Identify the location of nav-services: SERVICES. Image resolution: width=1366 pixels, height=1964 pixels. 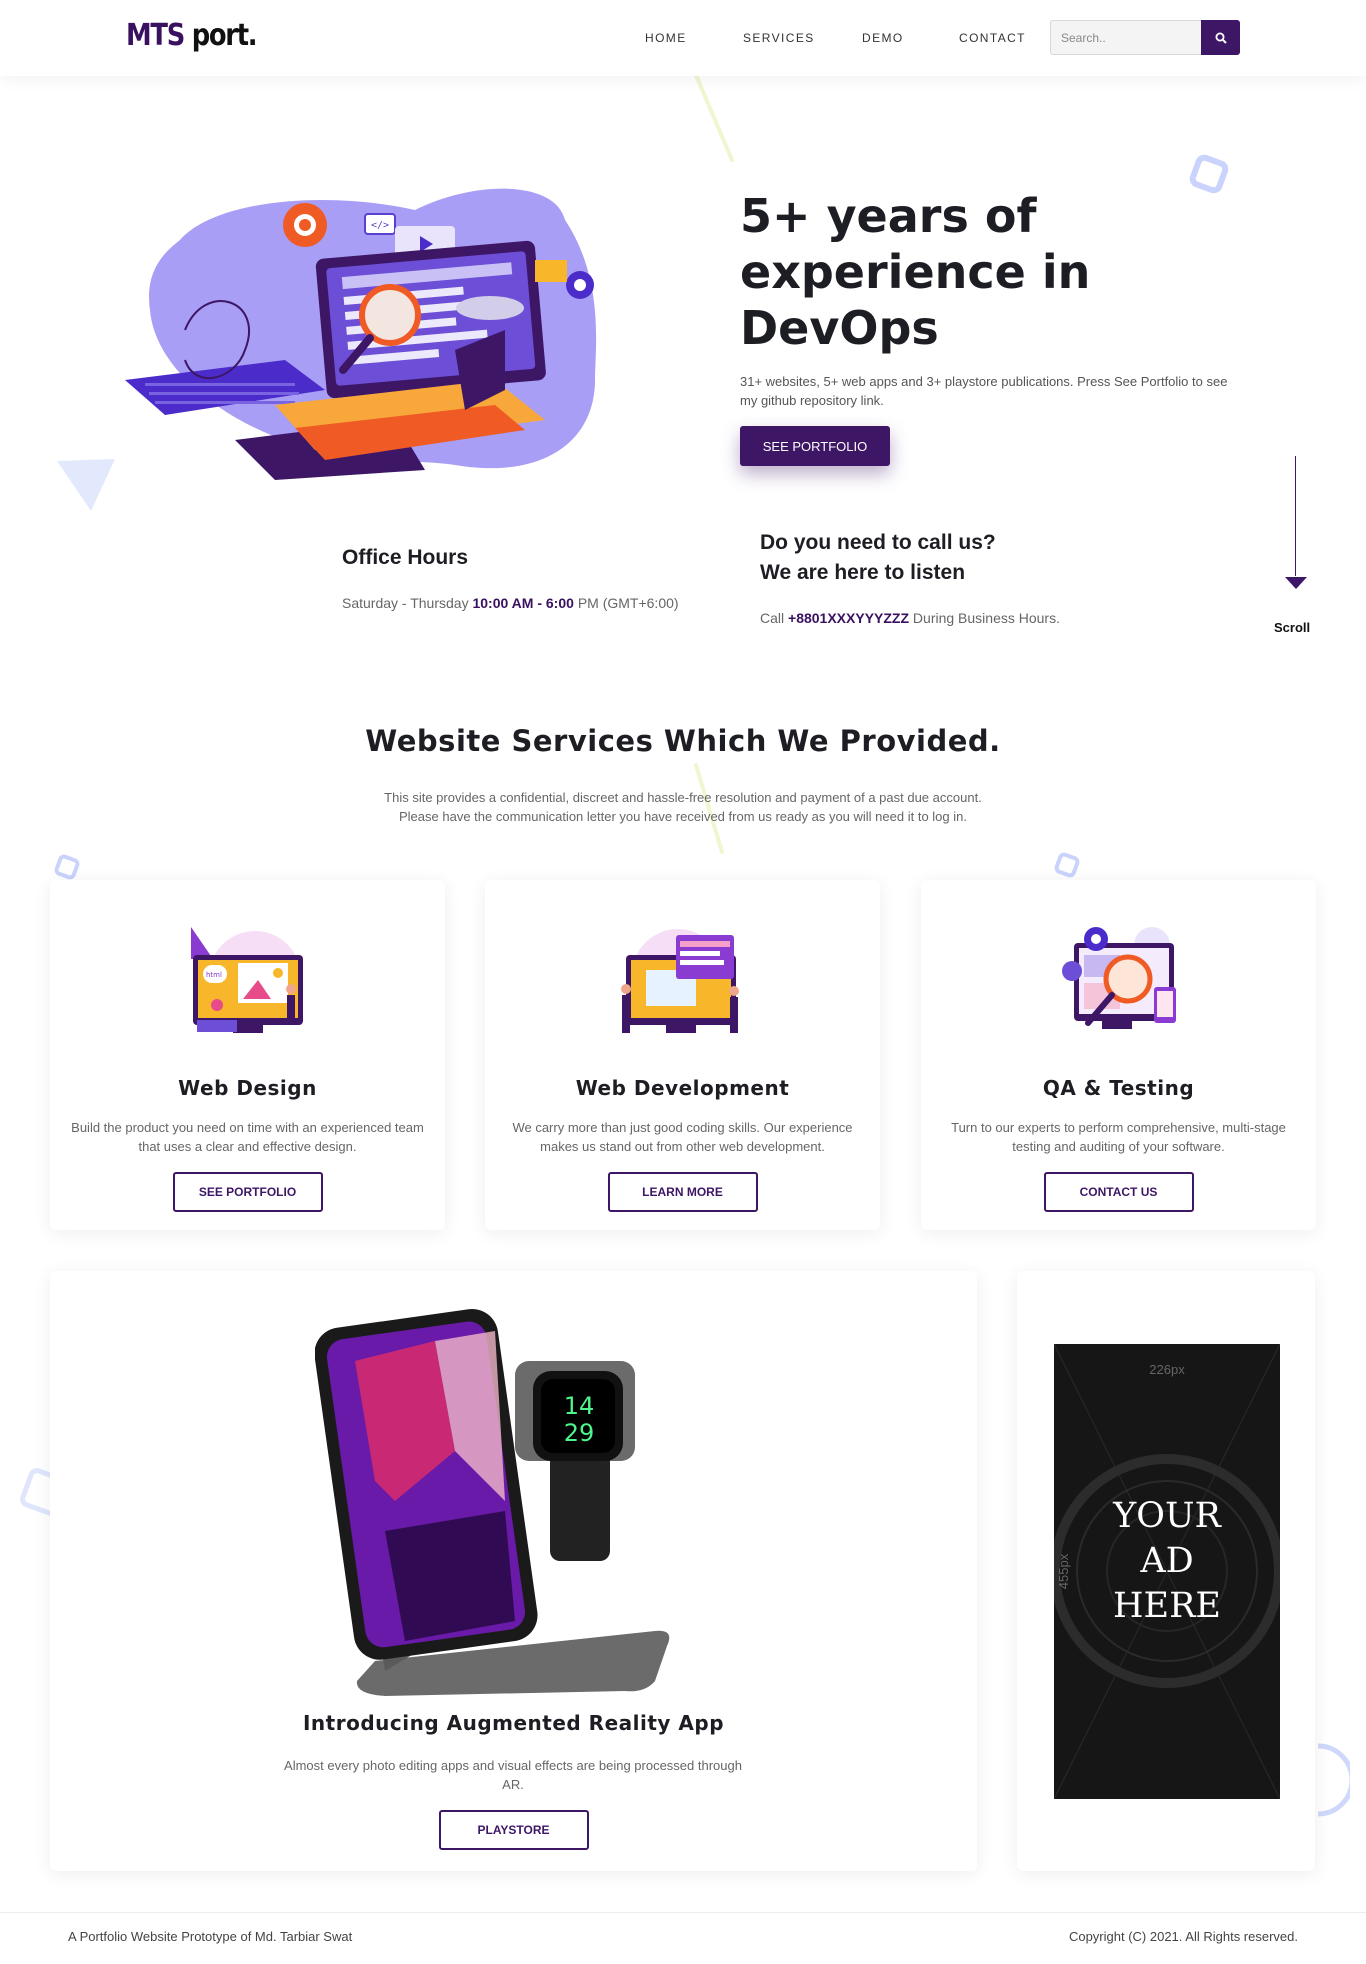
(779, 38).